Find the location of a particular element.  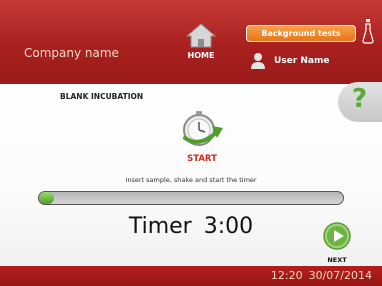

company-name: Company name is located at coordinates (71, 53).